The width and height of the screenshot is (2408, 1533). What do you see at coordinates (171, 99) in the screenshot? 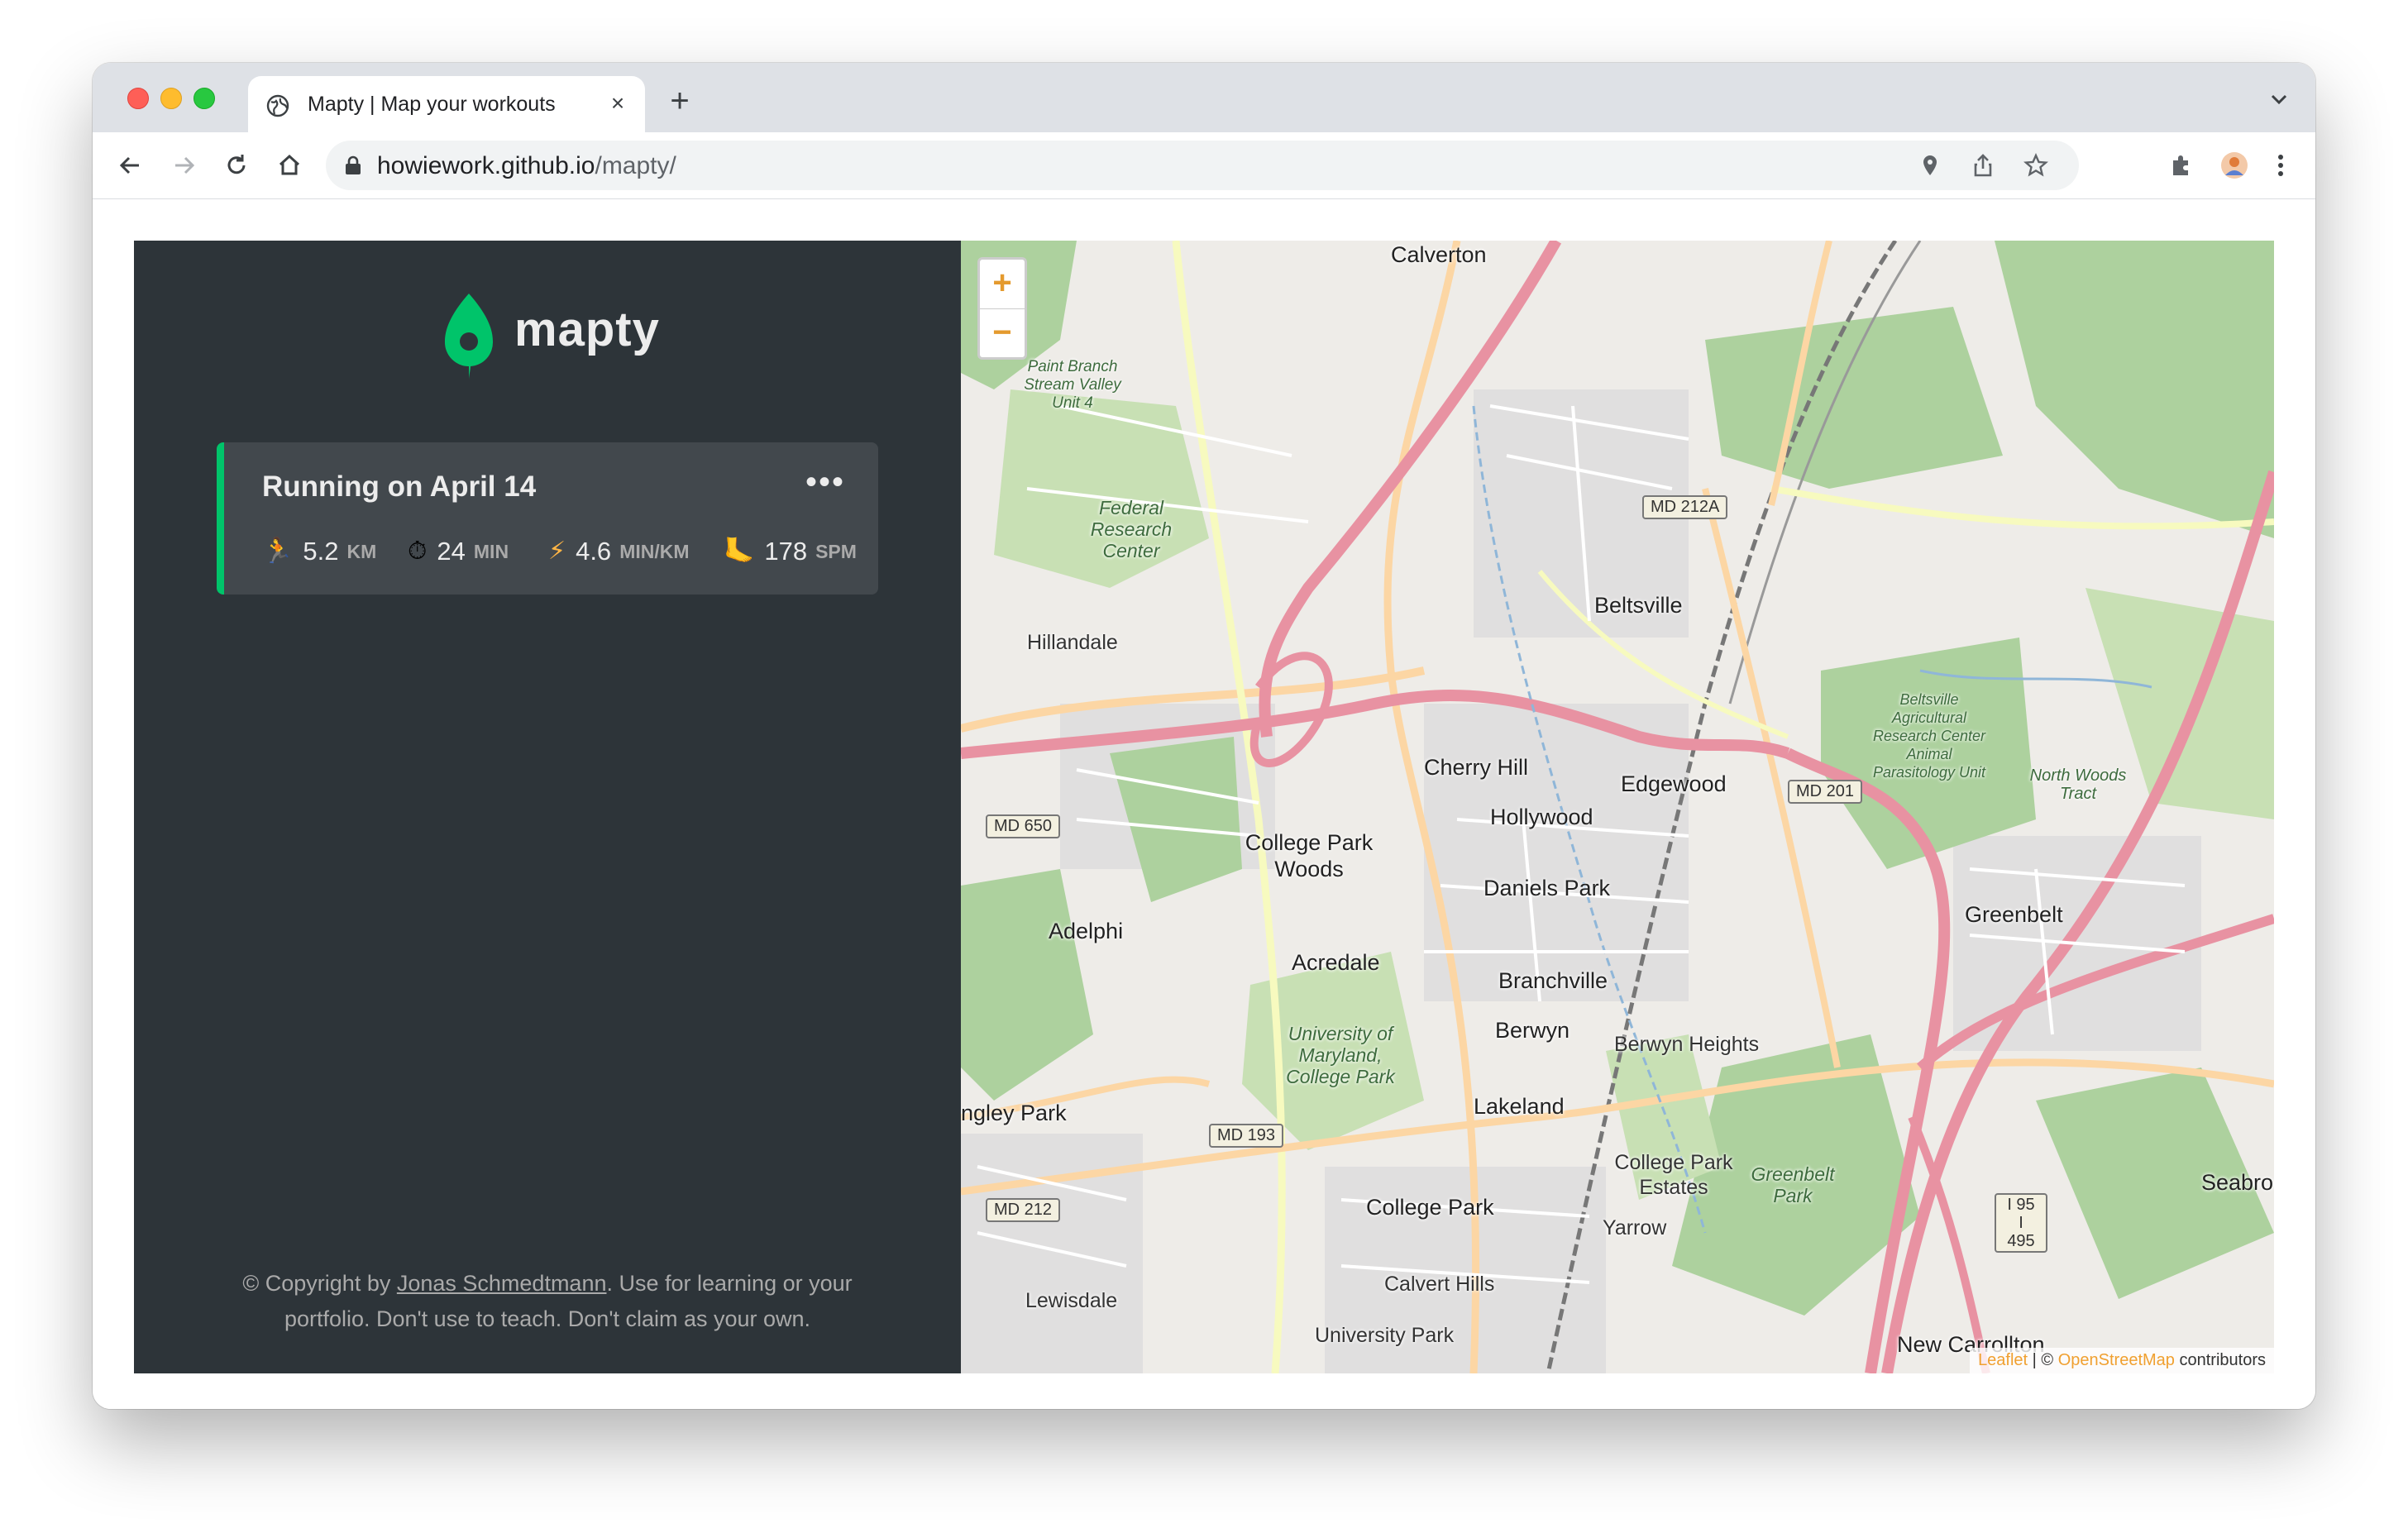
I see `minimize-window-button` at bounding box center [171, 99].